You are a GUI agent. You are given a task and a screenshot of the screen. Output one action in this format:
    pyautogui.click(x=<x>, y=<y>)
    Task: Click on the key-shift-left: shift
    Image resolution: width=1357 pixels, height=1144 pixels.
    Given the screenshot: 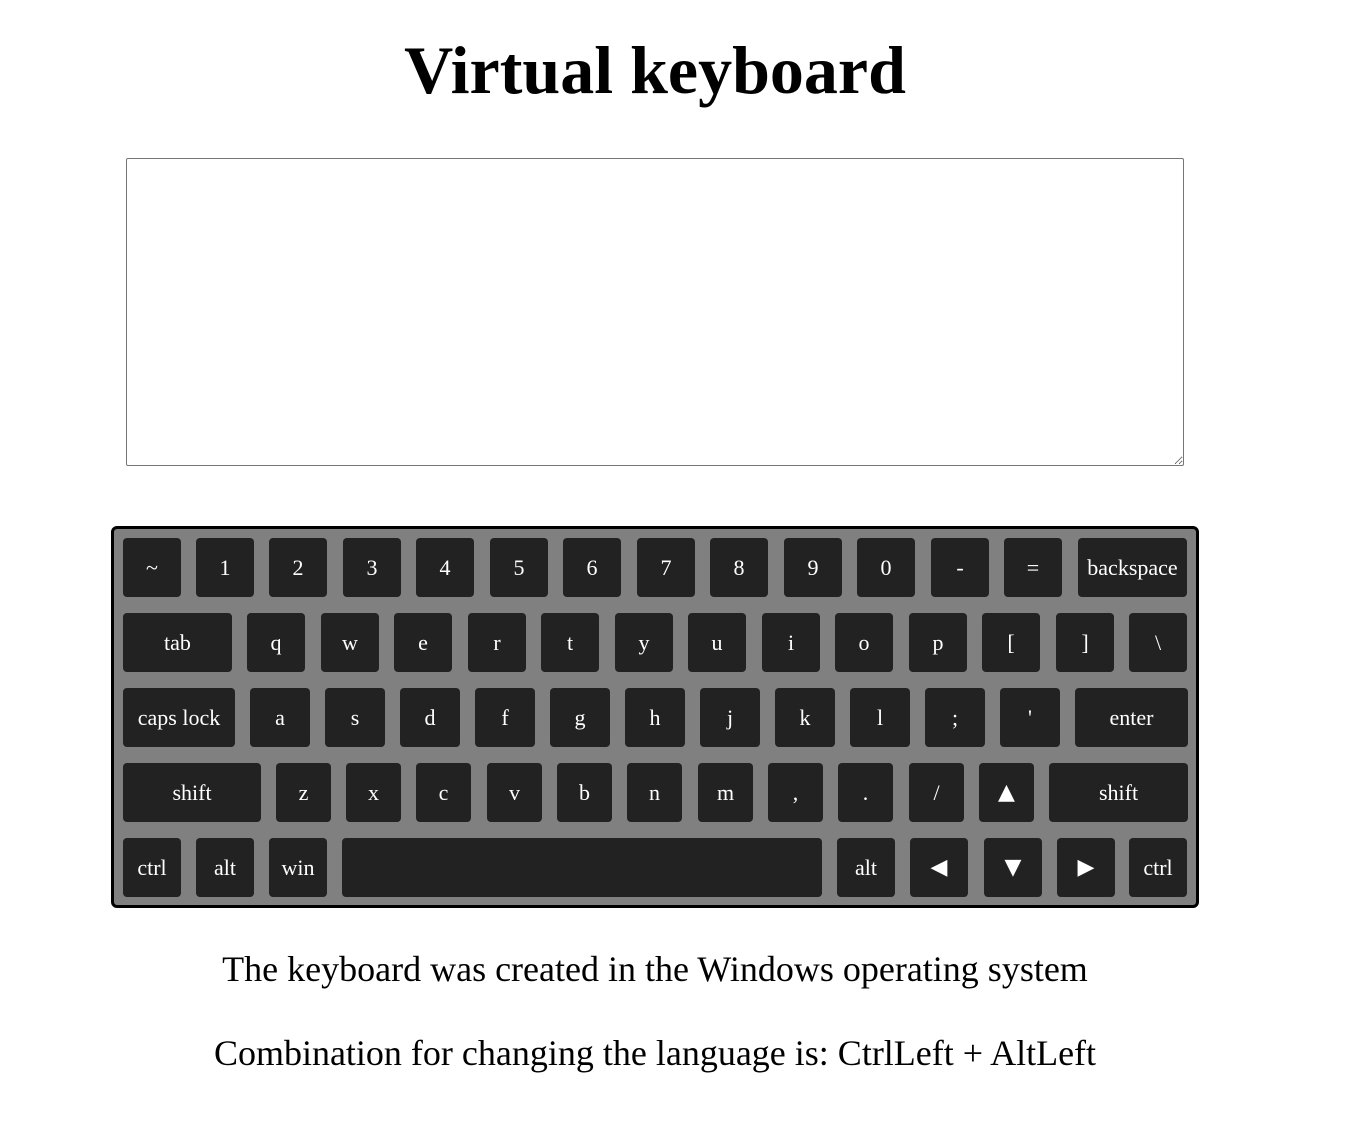 What is the action you would take?
    pyautogui.click(x=192, y=792)
    